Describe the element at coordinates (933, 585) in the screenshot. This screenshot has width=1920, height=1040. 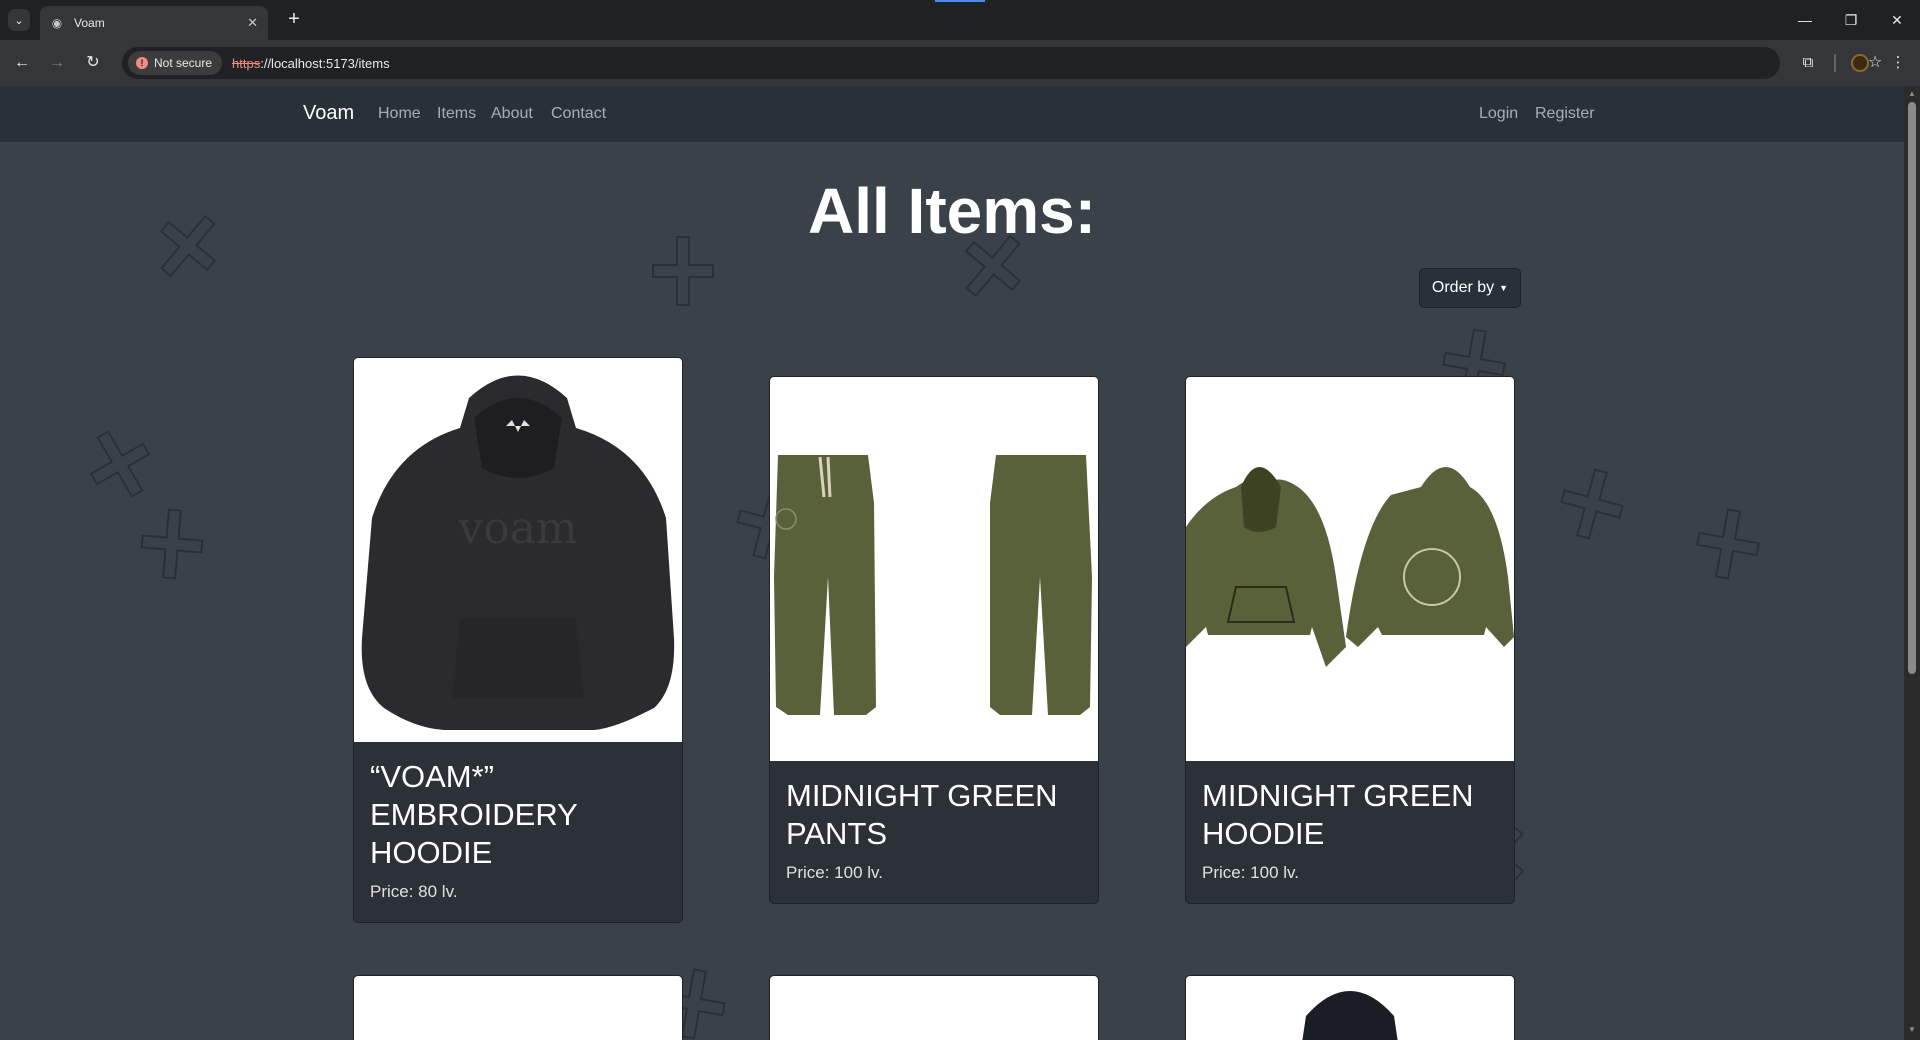
I see `green-pants-image` at that location.